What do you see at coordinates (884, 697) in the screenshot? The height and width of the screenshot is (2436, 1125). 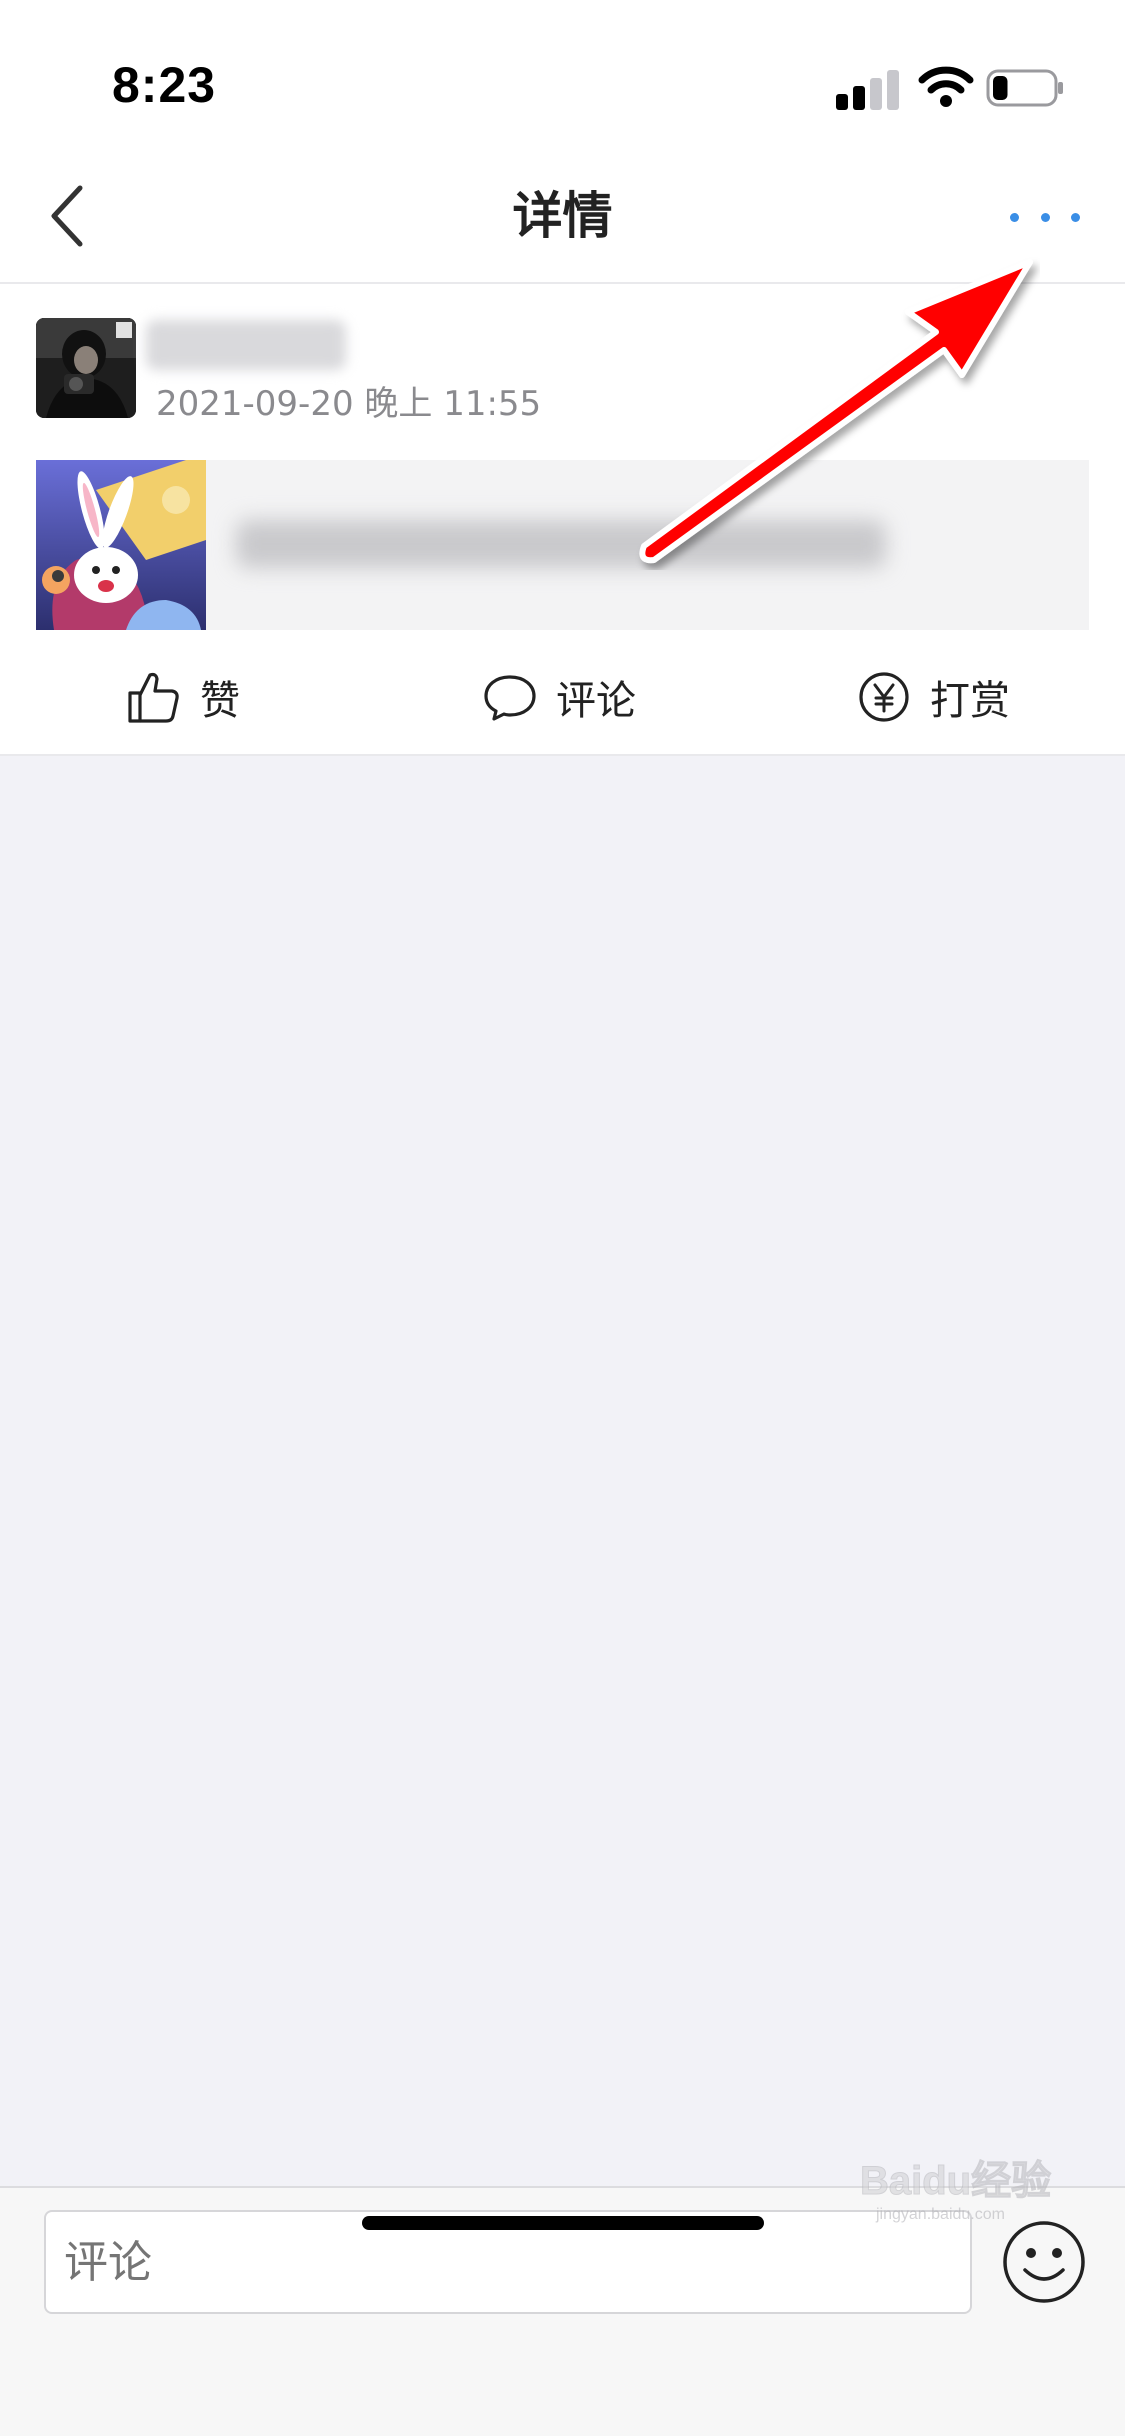 I see `yen-coin-icon` at bounding box center [884, 697].